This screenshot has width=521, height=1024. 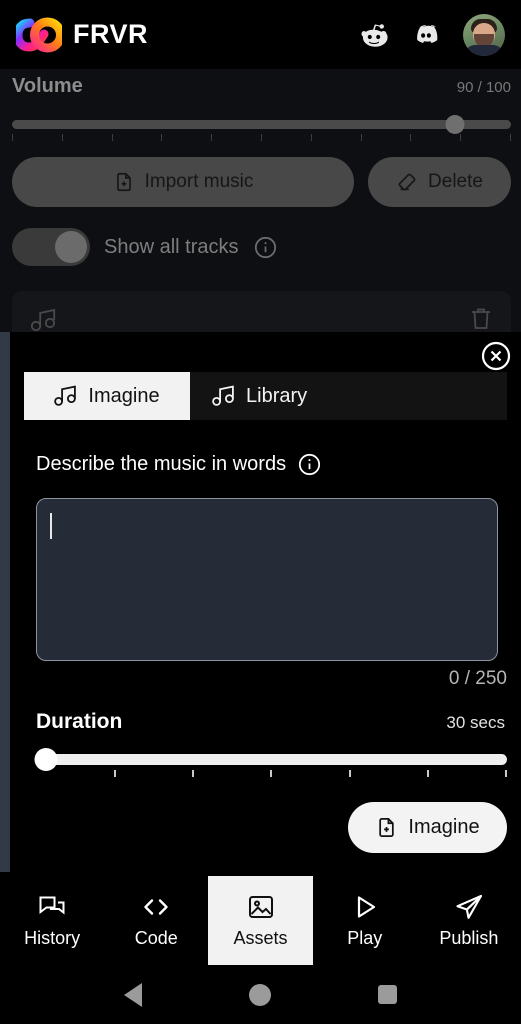 I want to click on prompt-textarea, so click(x=267, y=579).